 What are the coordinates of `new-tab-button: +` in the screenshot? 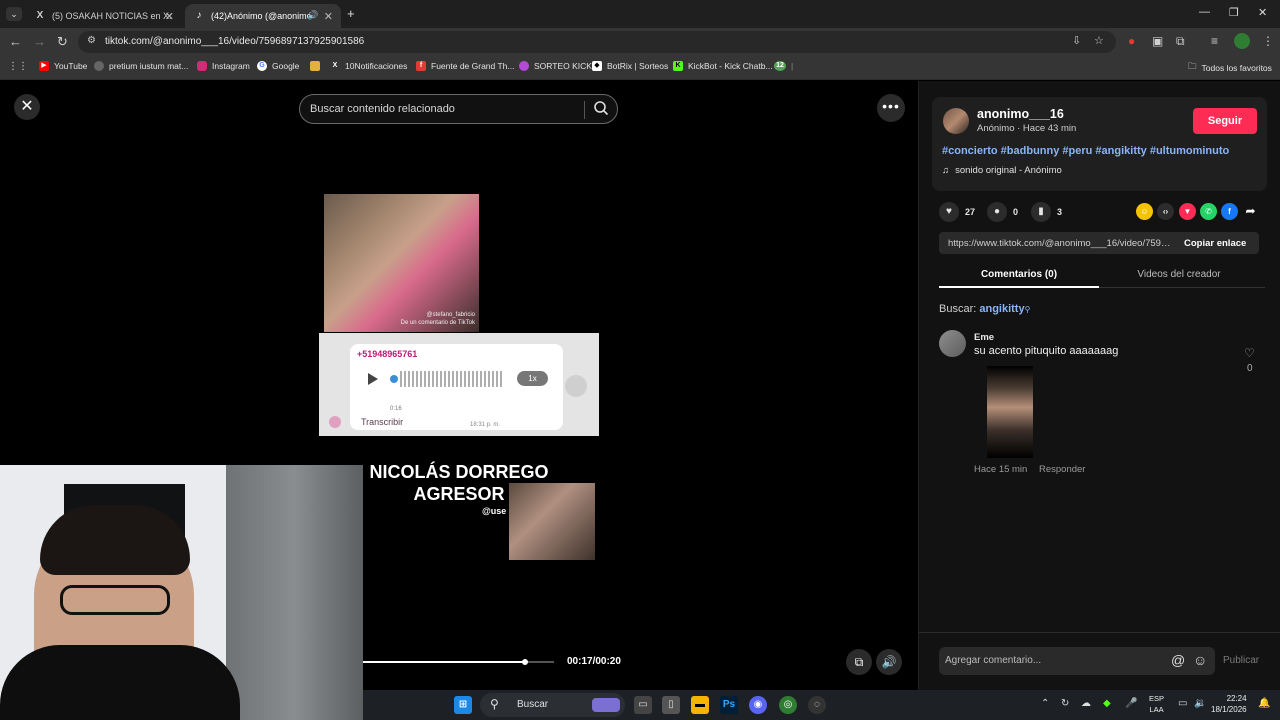 It's located at (351, 13).